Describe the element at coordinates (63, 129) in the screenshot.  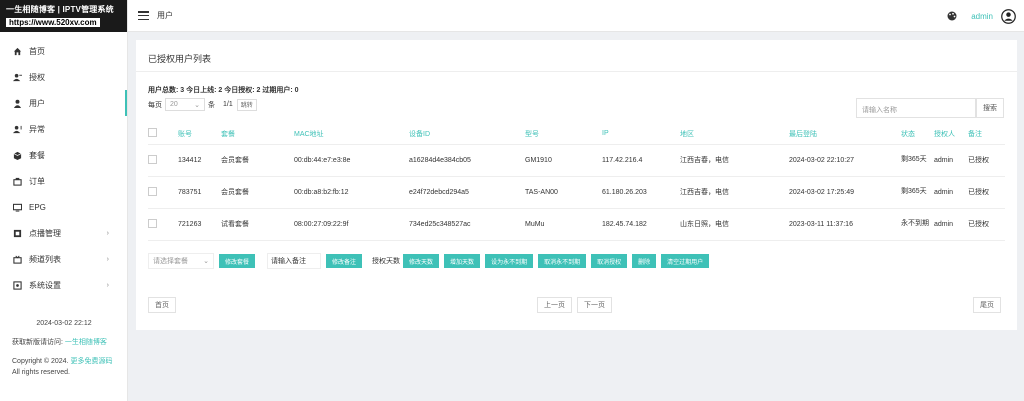
I see `sidebar-item-abnormal: 异常` at that location.